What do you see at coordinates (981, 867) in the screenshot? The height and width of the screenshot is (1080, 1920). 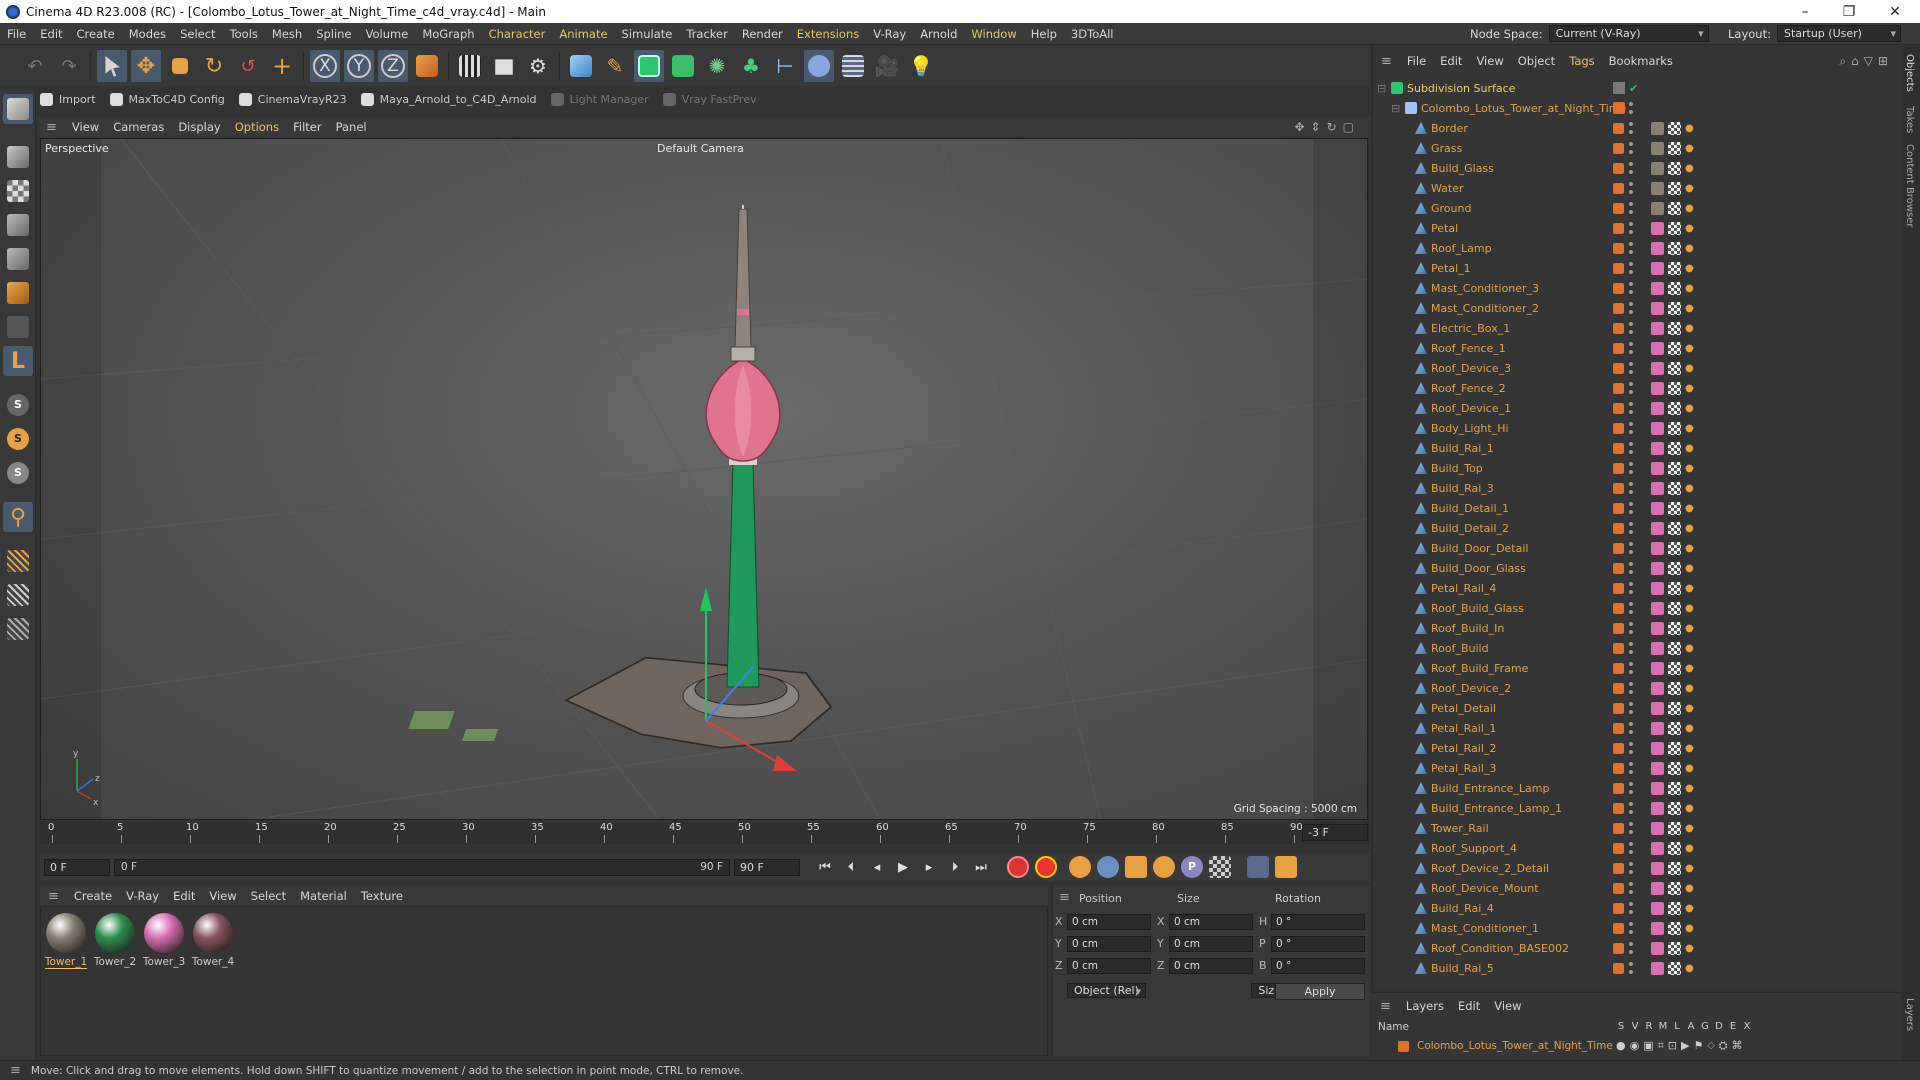 I see `goto-end-button: ⏭` at bounding box center [981, 867].